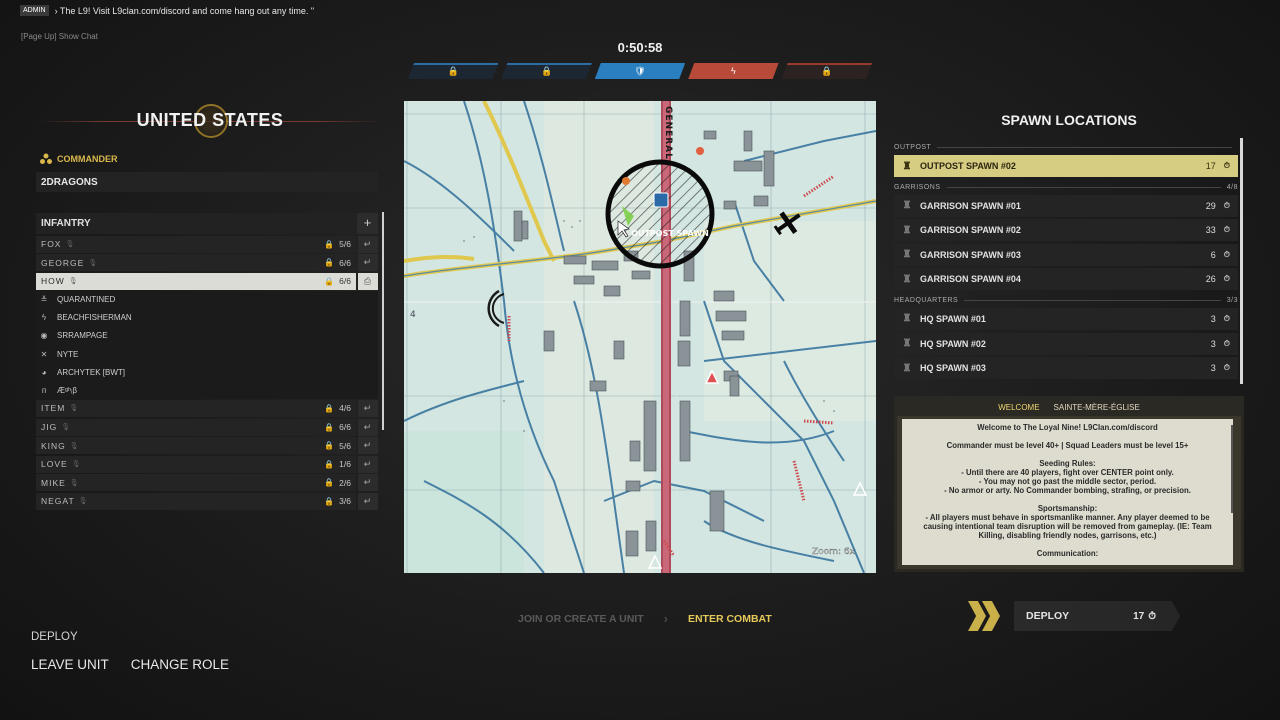 The width and height of the screenshot is (1280, 720). Describe the element at coordinates (1066, 318) in the screenshot. I see `spawn-row: ♜ HQ SPAWN #01 3 ⏱` at that location.